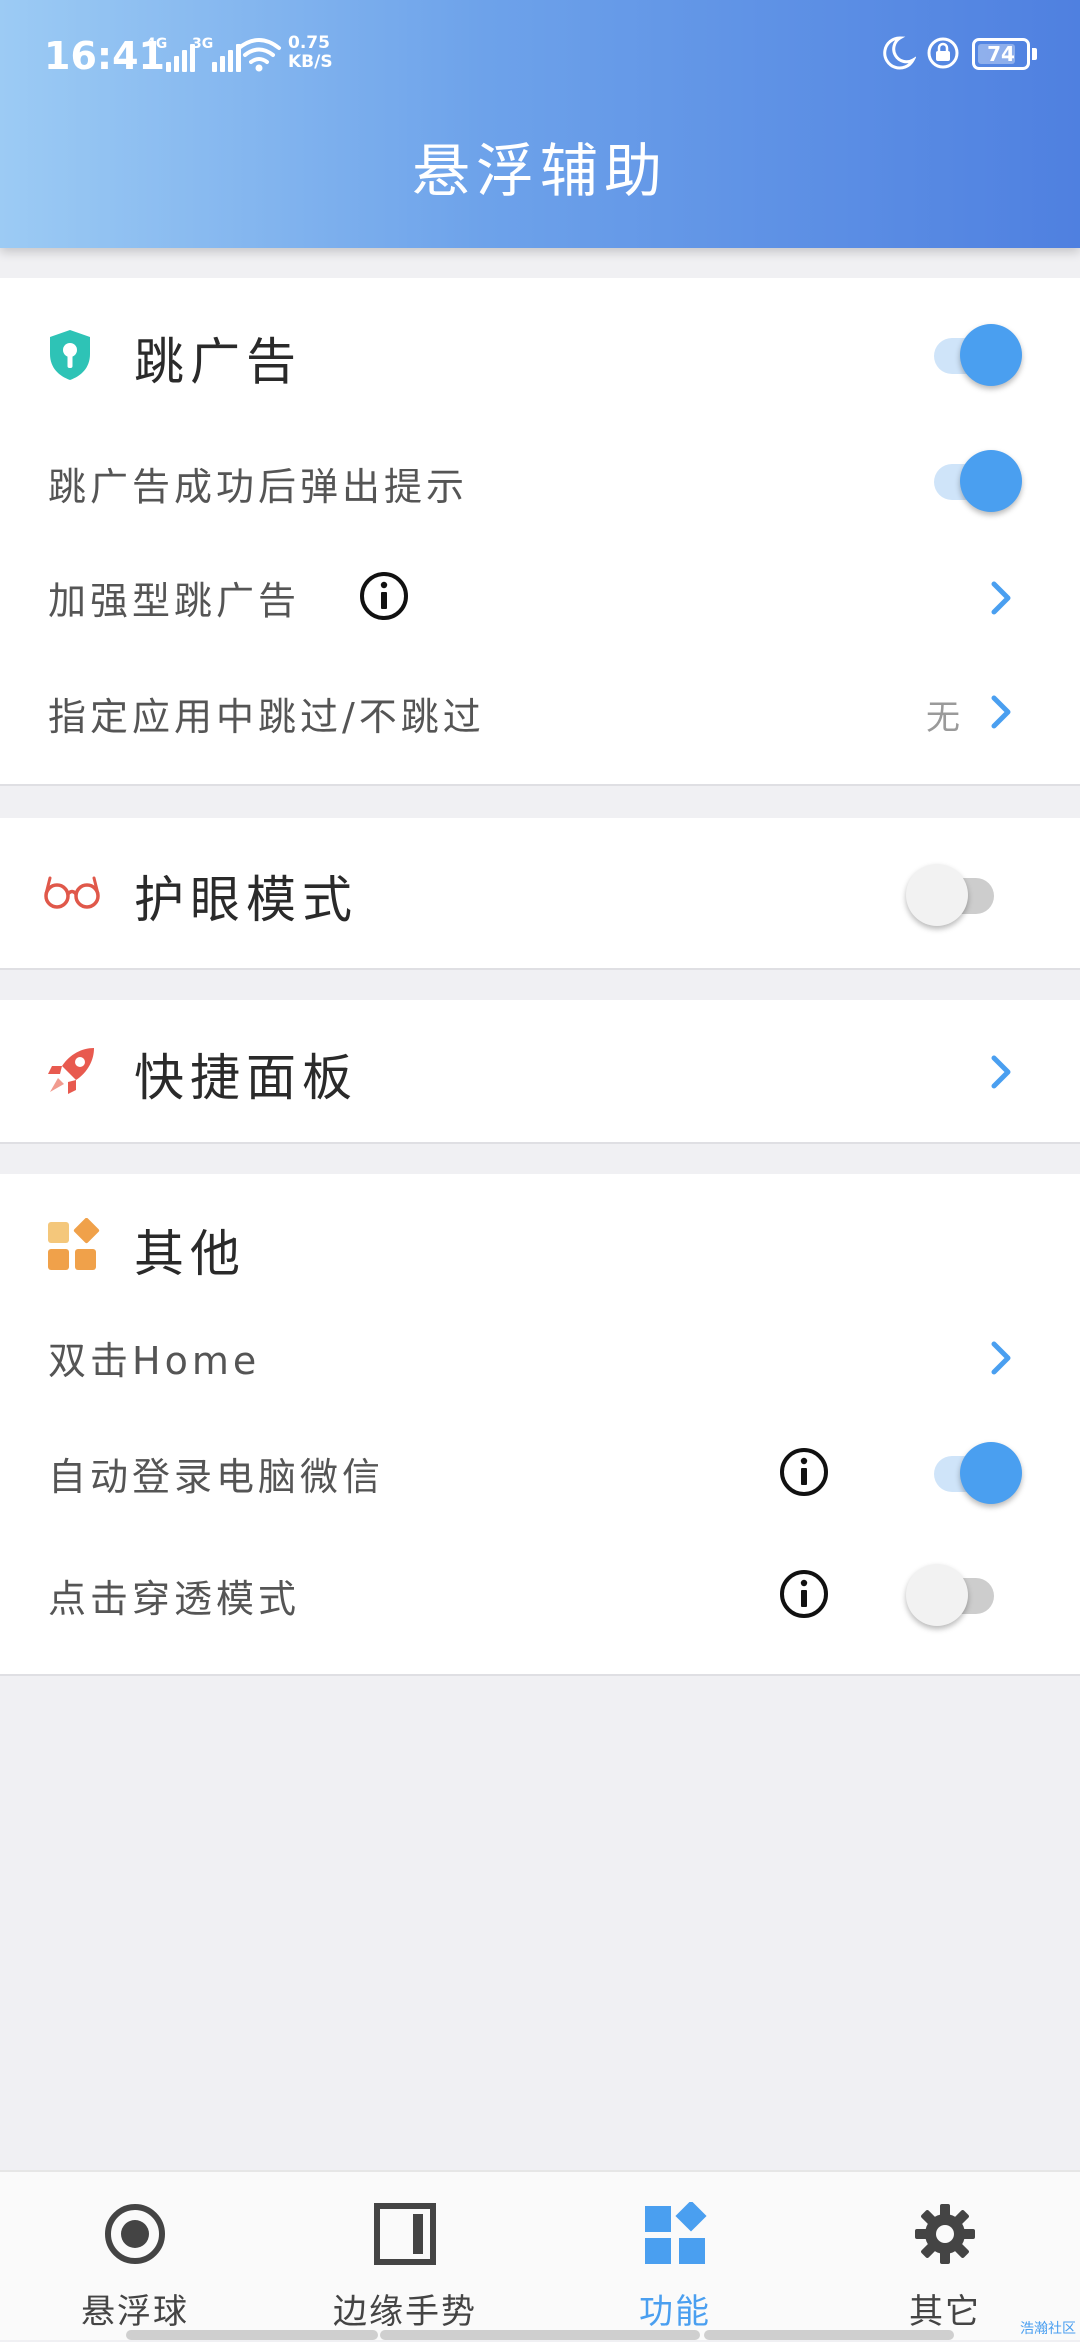  I want to click on tab-other: 其它, so click(945, 2257).